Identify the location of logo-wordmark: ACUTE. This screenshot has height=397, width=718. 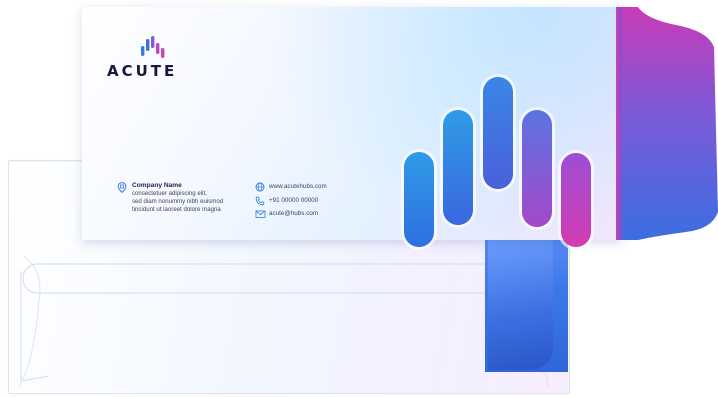
(142, 71).